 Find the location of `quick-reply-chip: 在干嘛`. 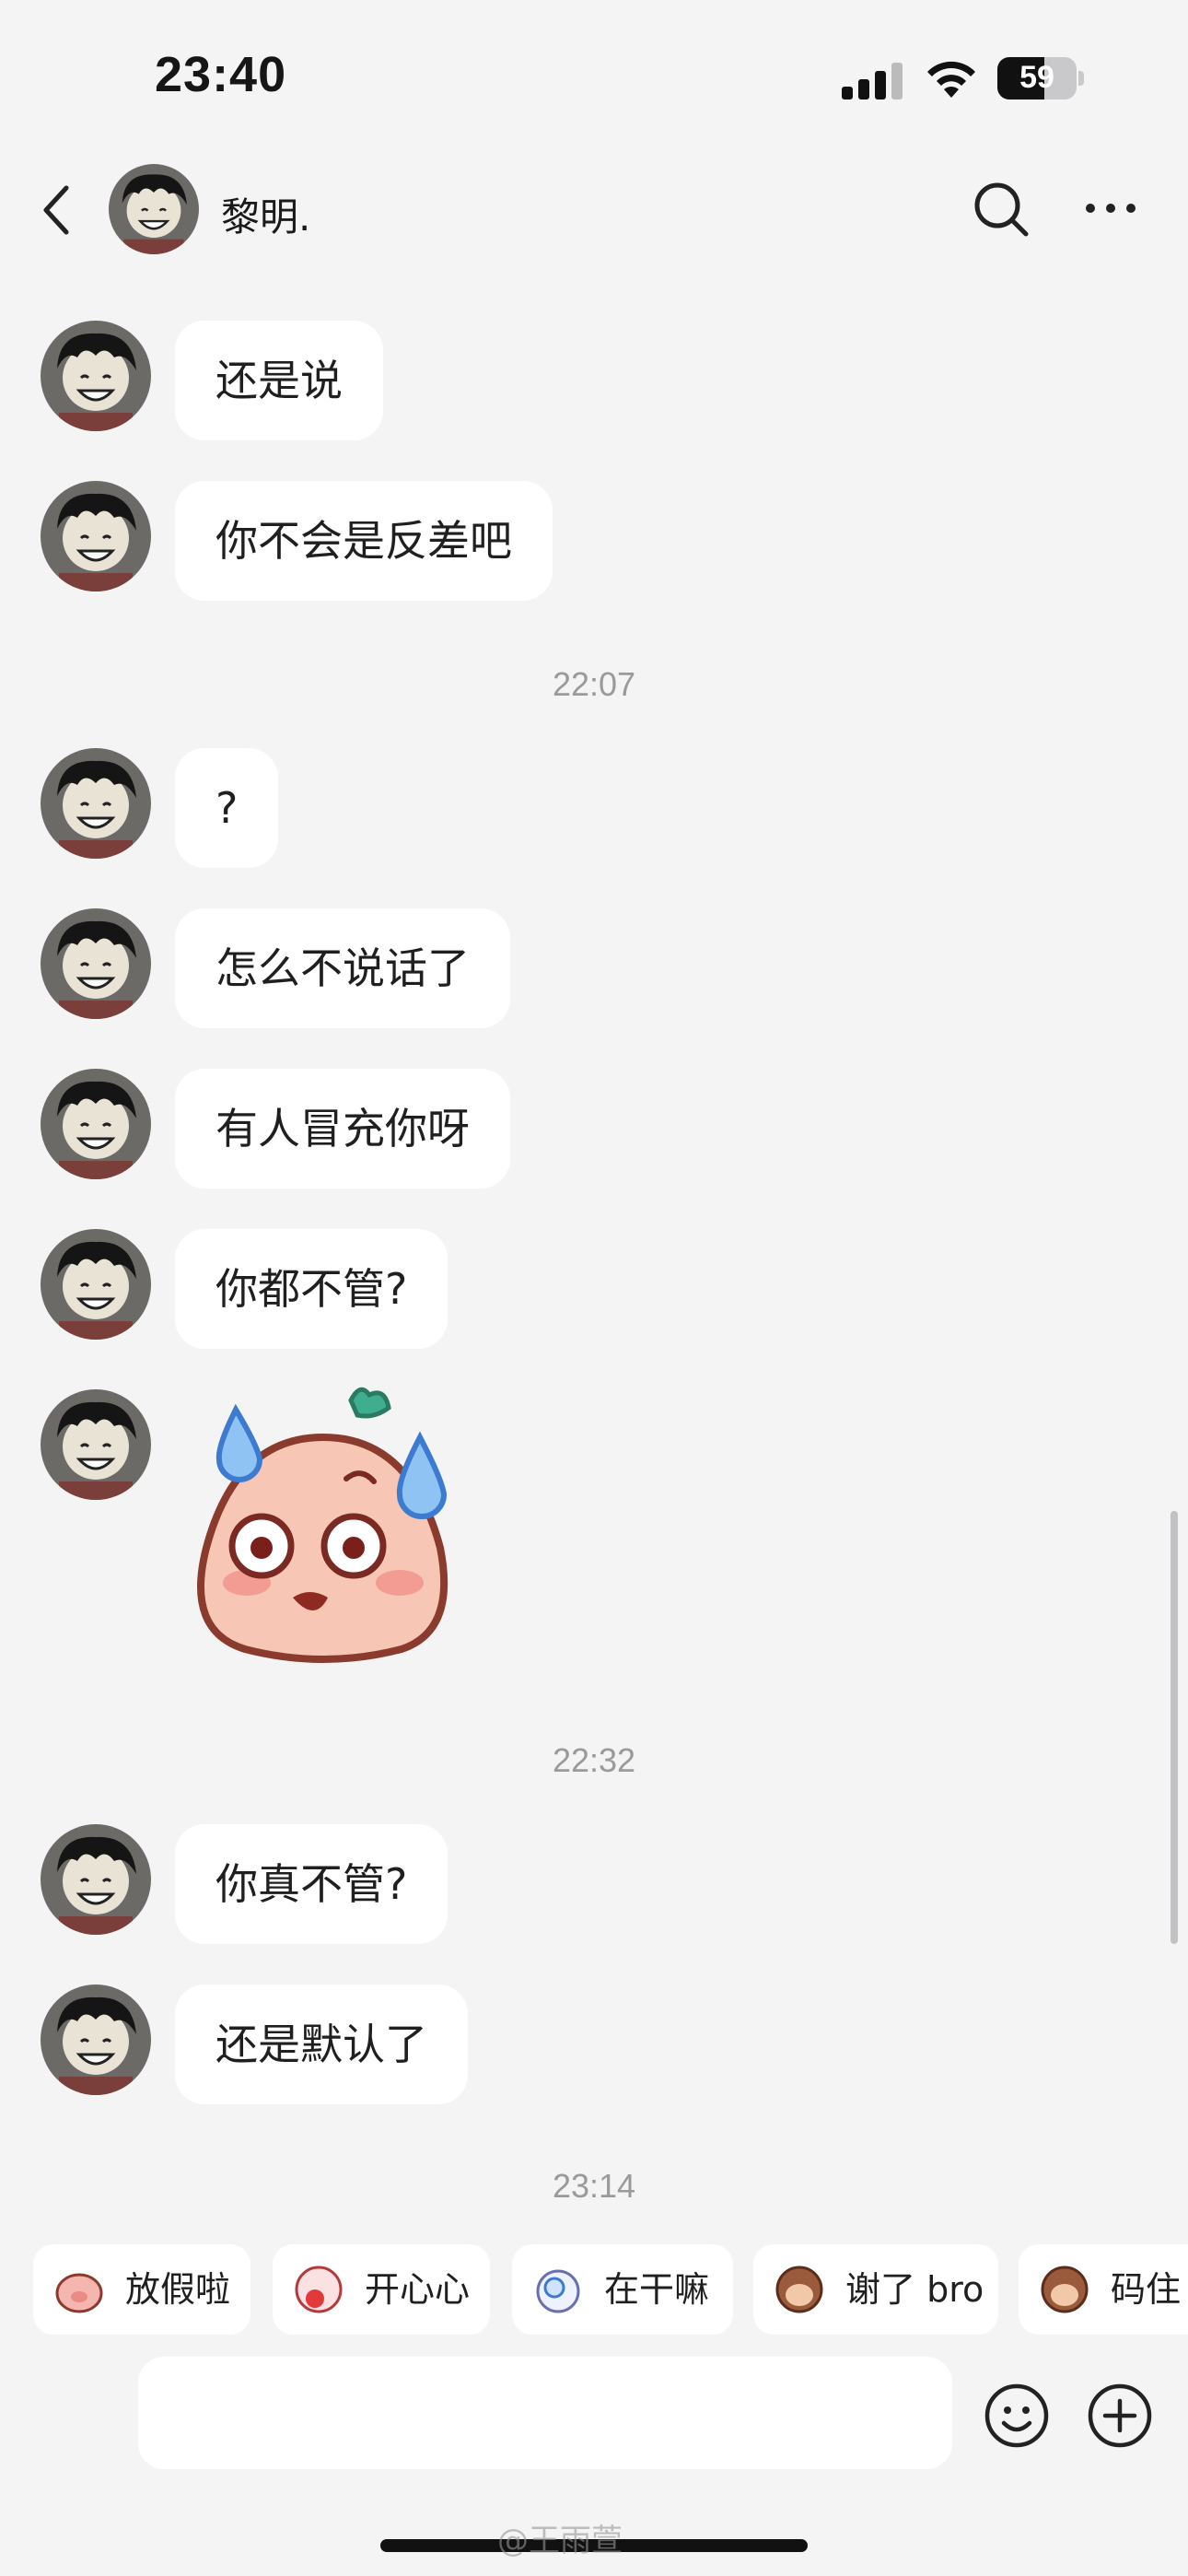

quick-reply-chip: 在干嘛 is located at coordinates (622, 2289).